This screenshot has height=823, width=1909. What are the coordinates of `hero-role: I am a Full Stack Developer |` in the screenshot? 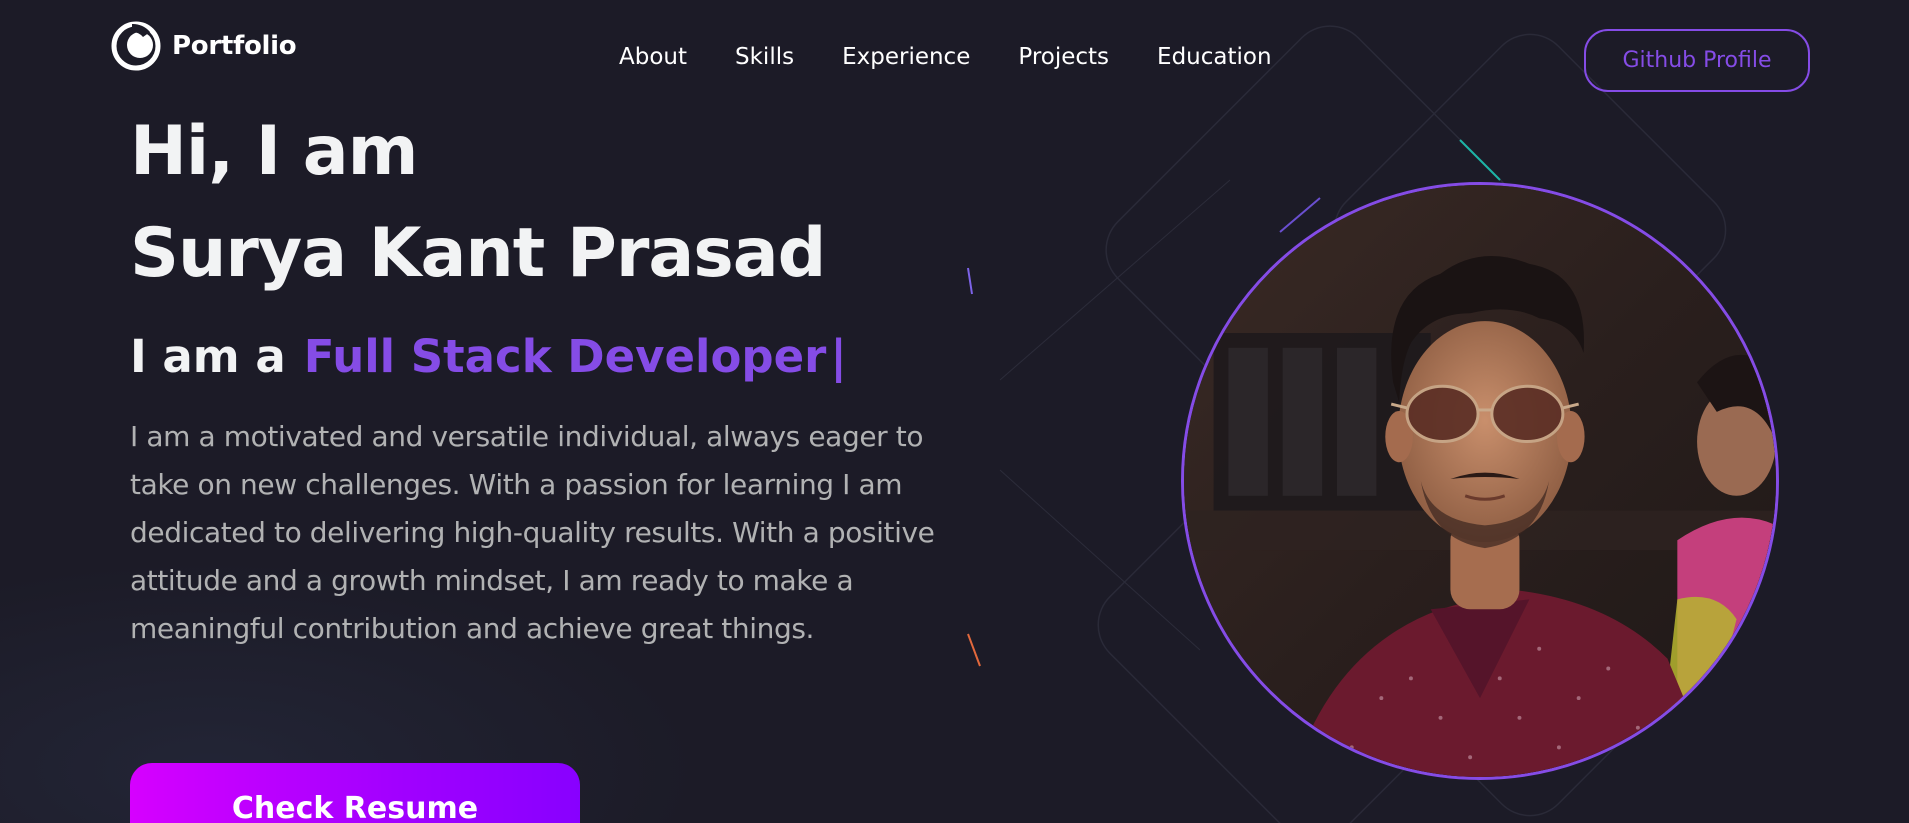 It's located at (488, 356).